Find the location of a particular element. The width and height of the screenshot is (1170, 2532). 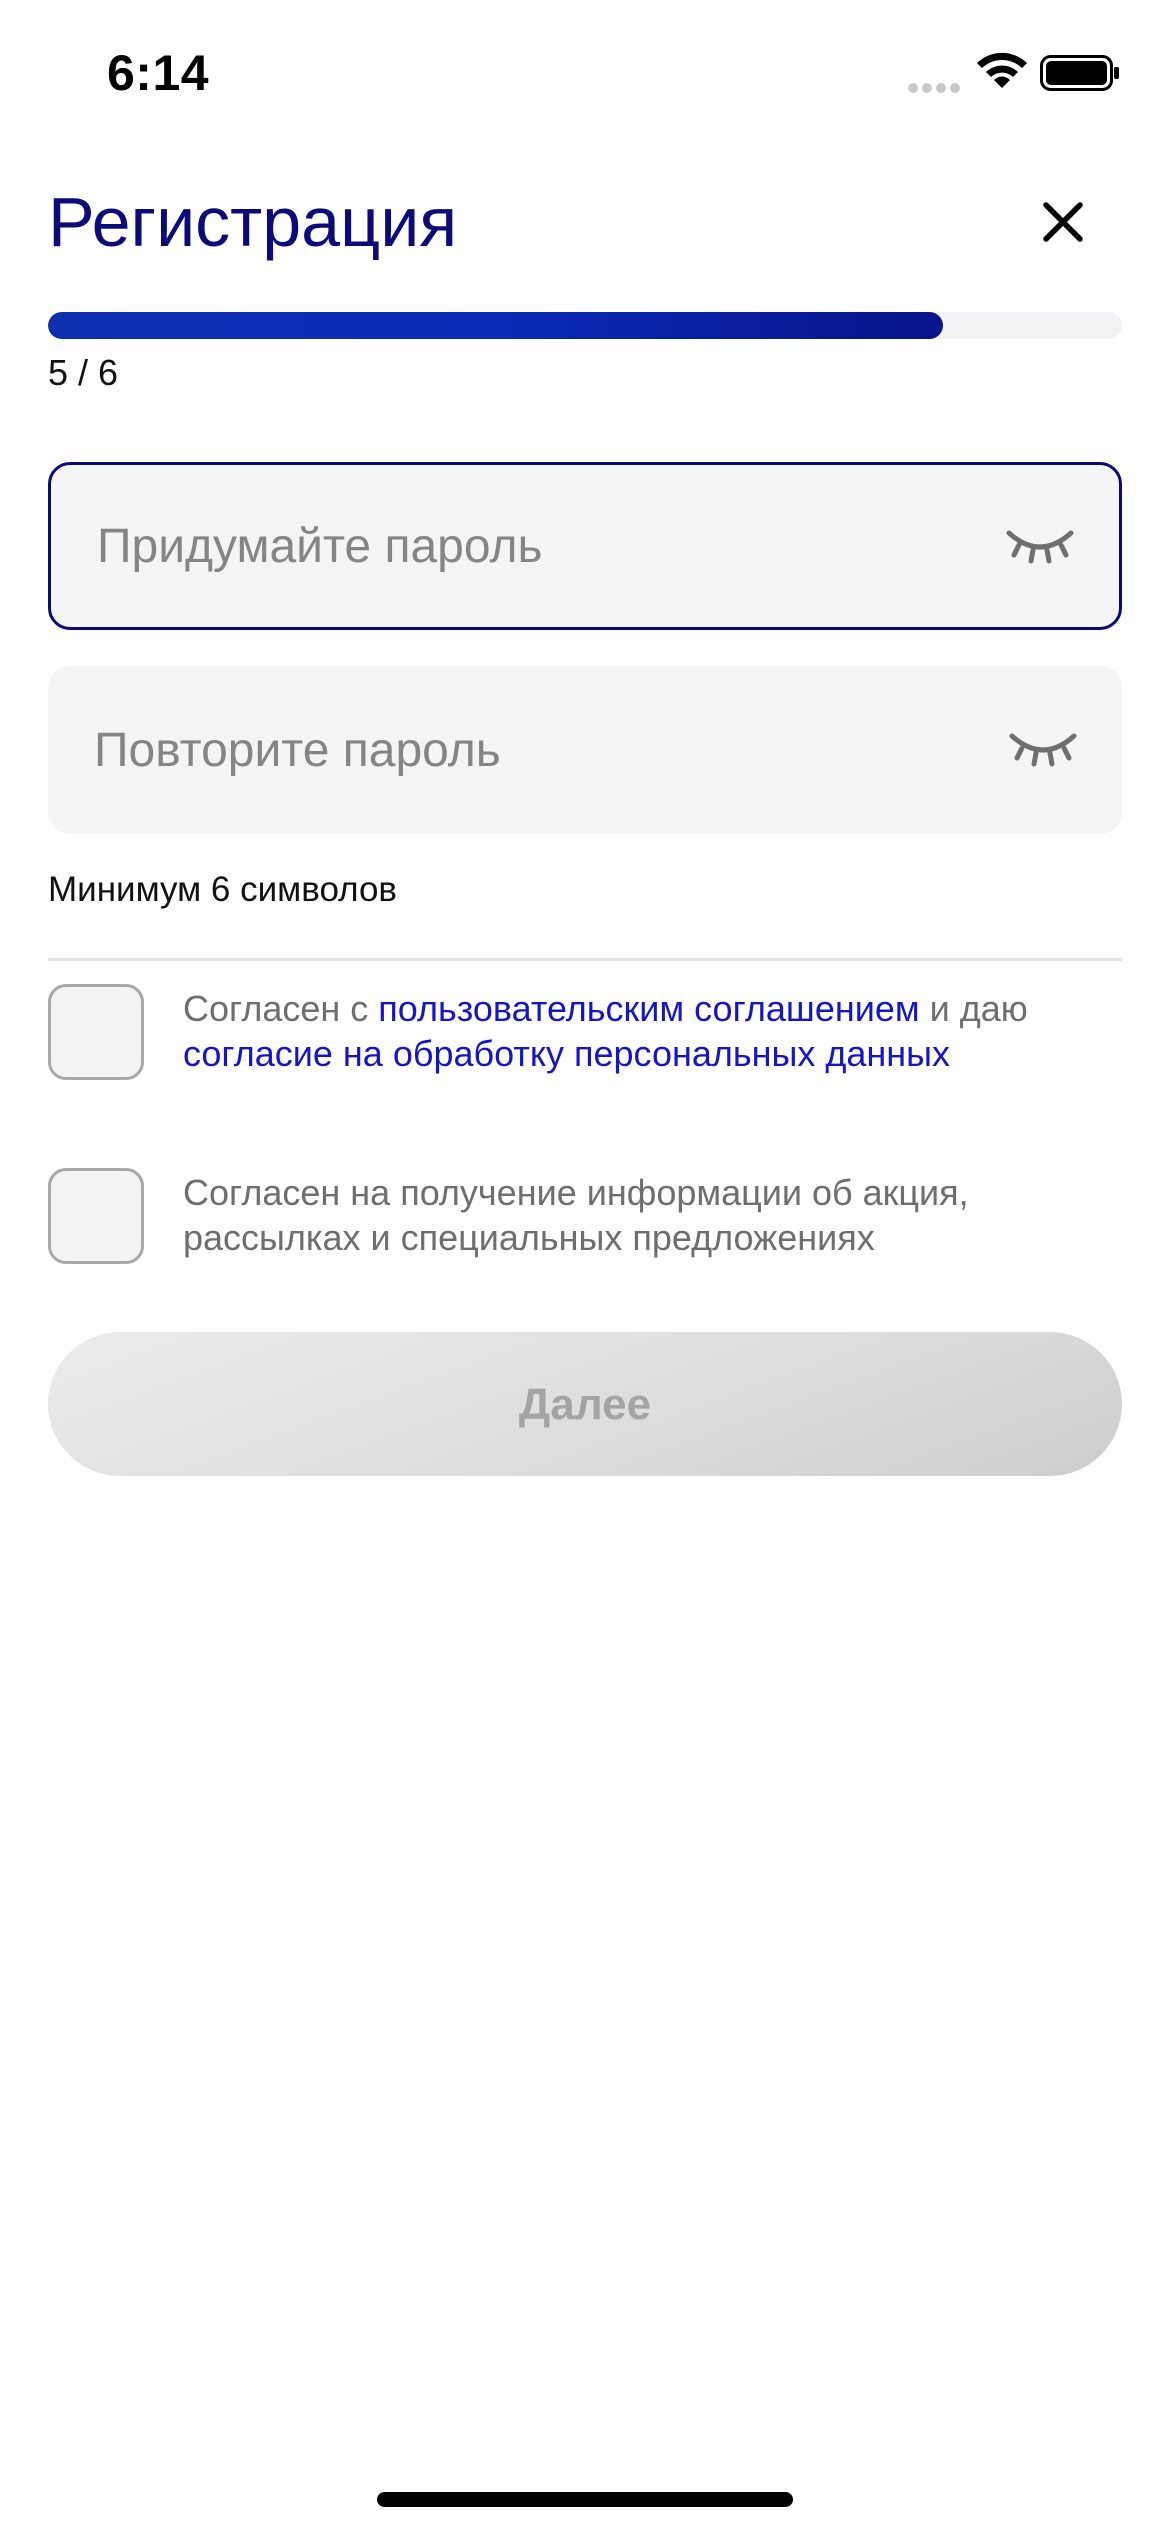

status-time: 6:14 is located at coordinates (158, 73).